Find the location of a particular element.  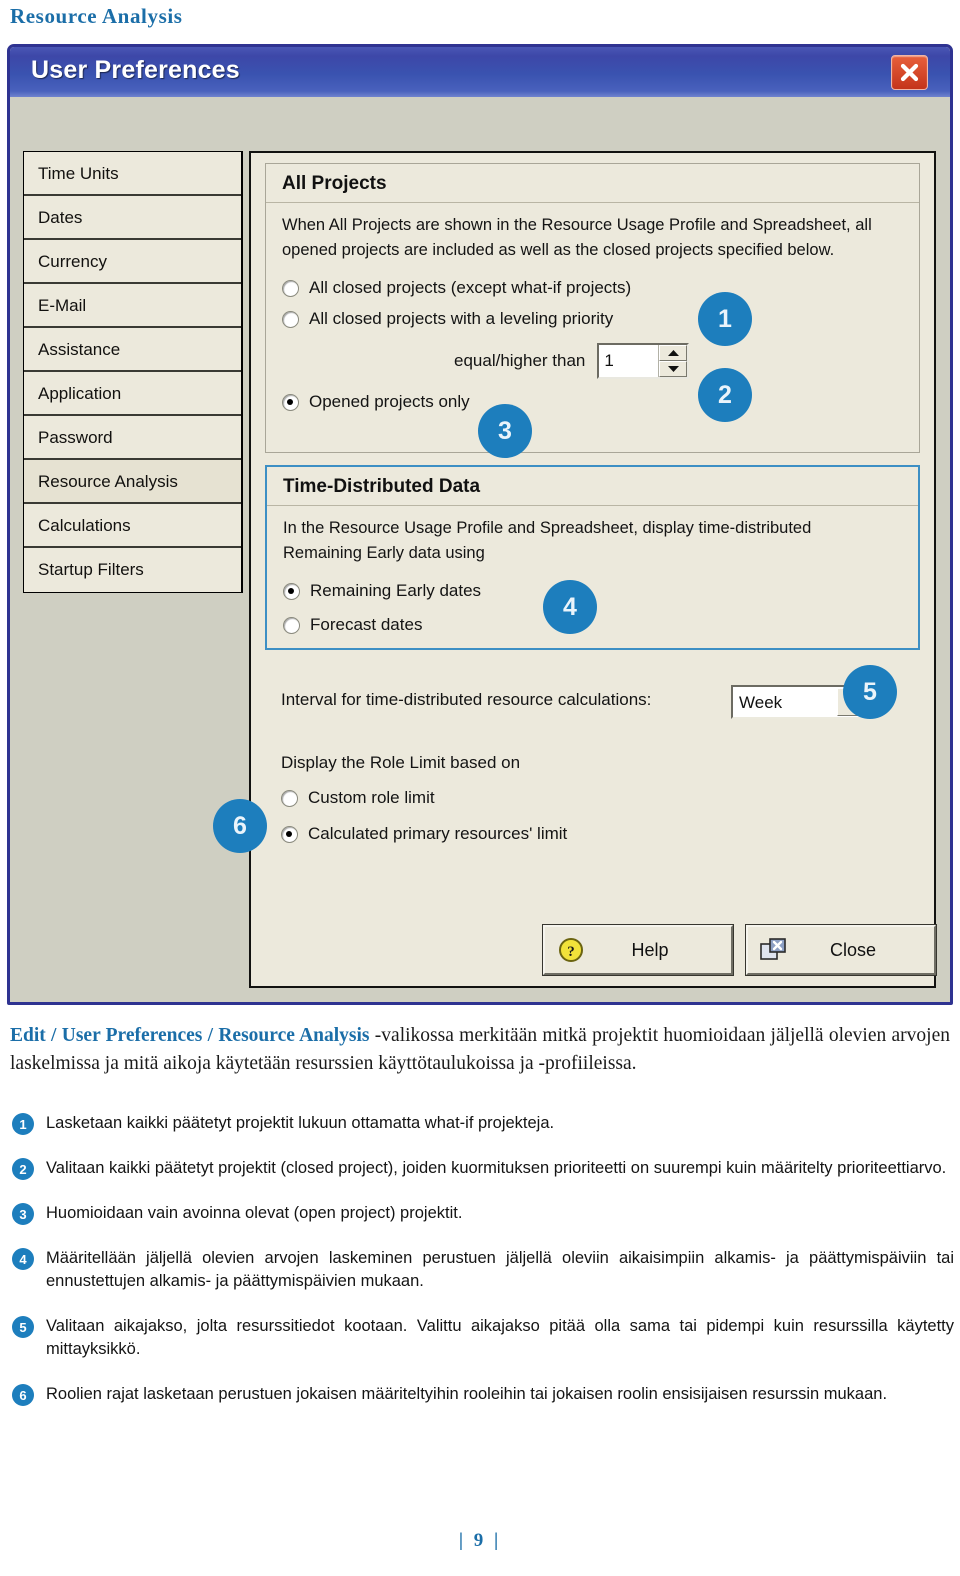

radio-opened-projects-only: Opened projects only is located at coordinates (600, 402).